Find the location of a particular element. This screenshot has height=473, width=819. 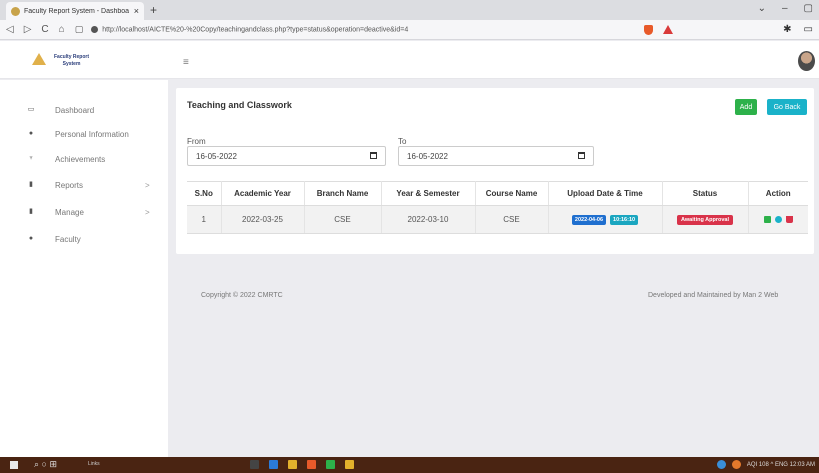

tab-close-icon: × is located at coordinates (136, 11).